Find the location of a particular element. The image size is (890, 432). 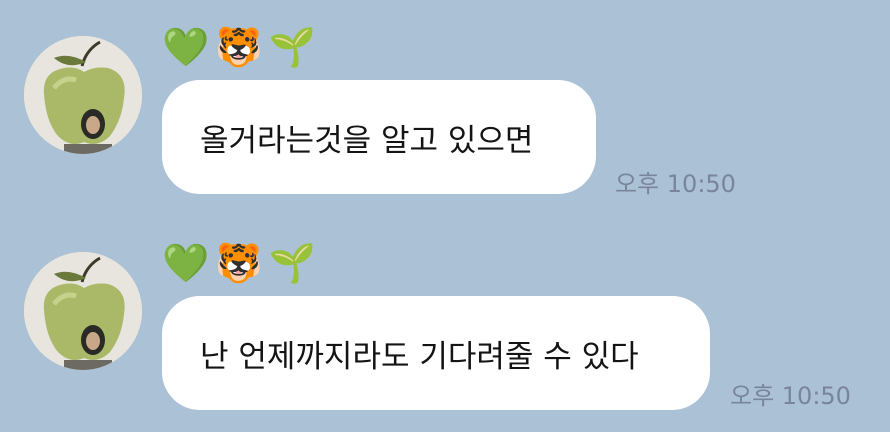

message-text: 올거라는것을 알고 있으면 is located at coordinates (367, 140).